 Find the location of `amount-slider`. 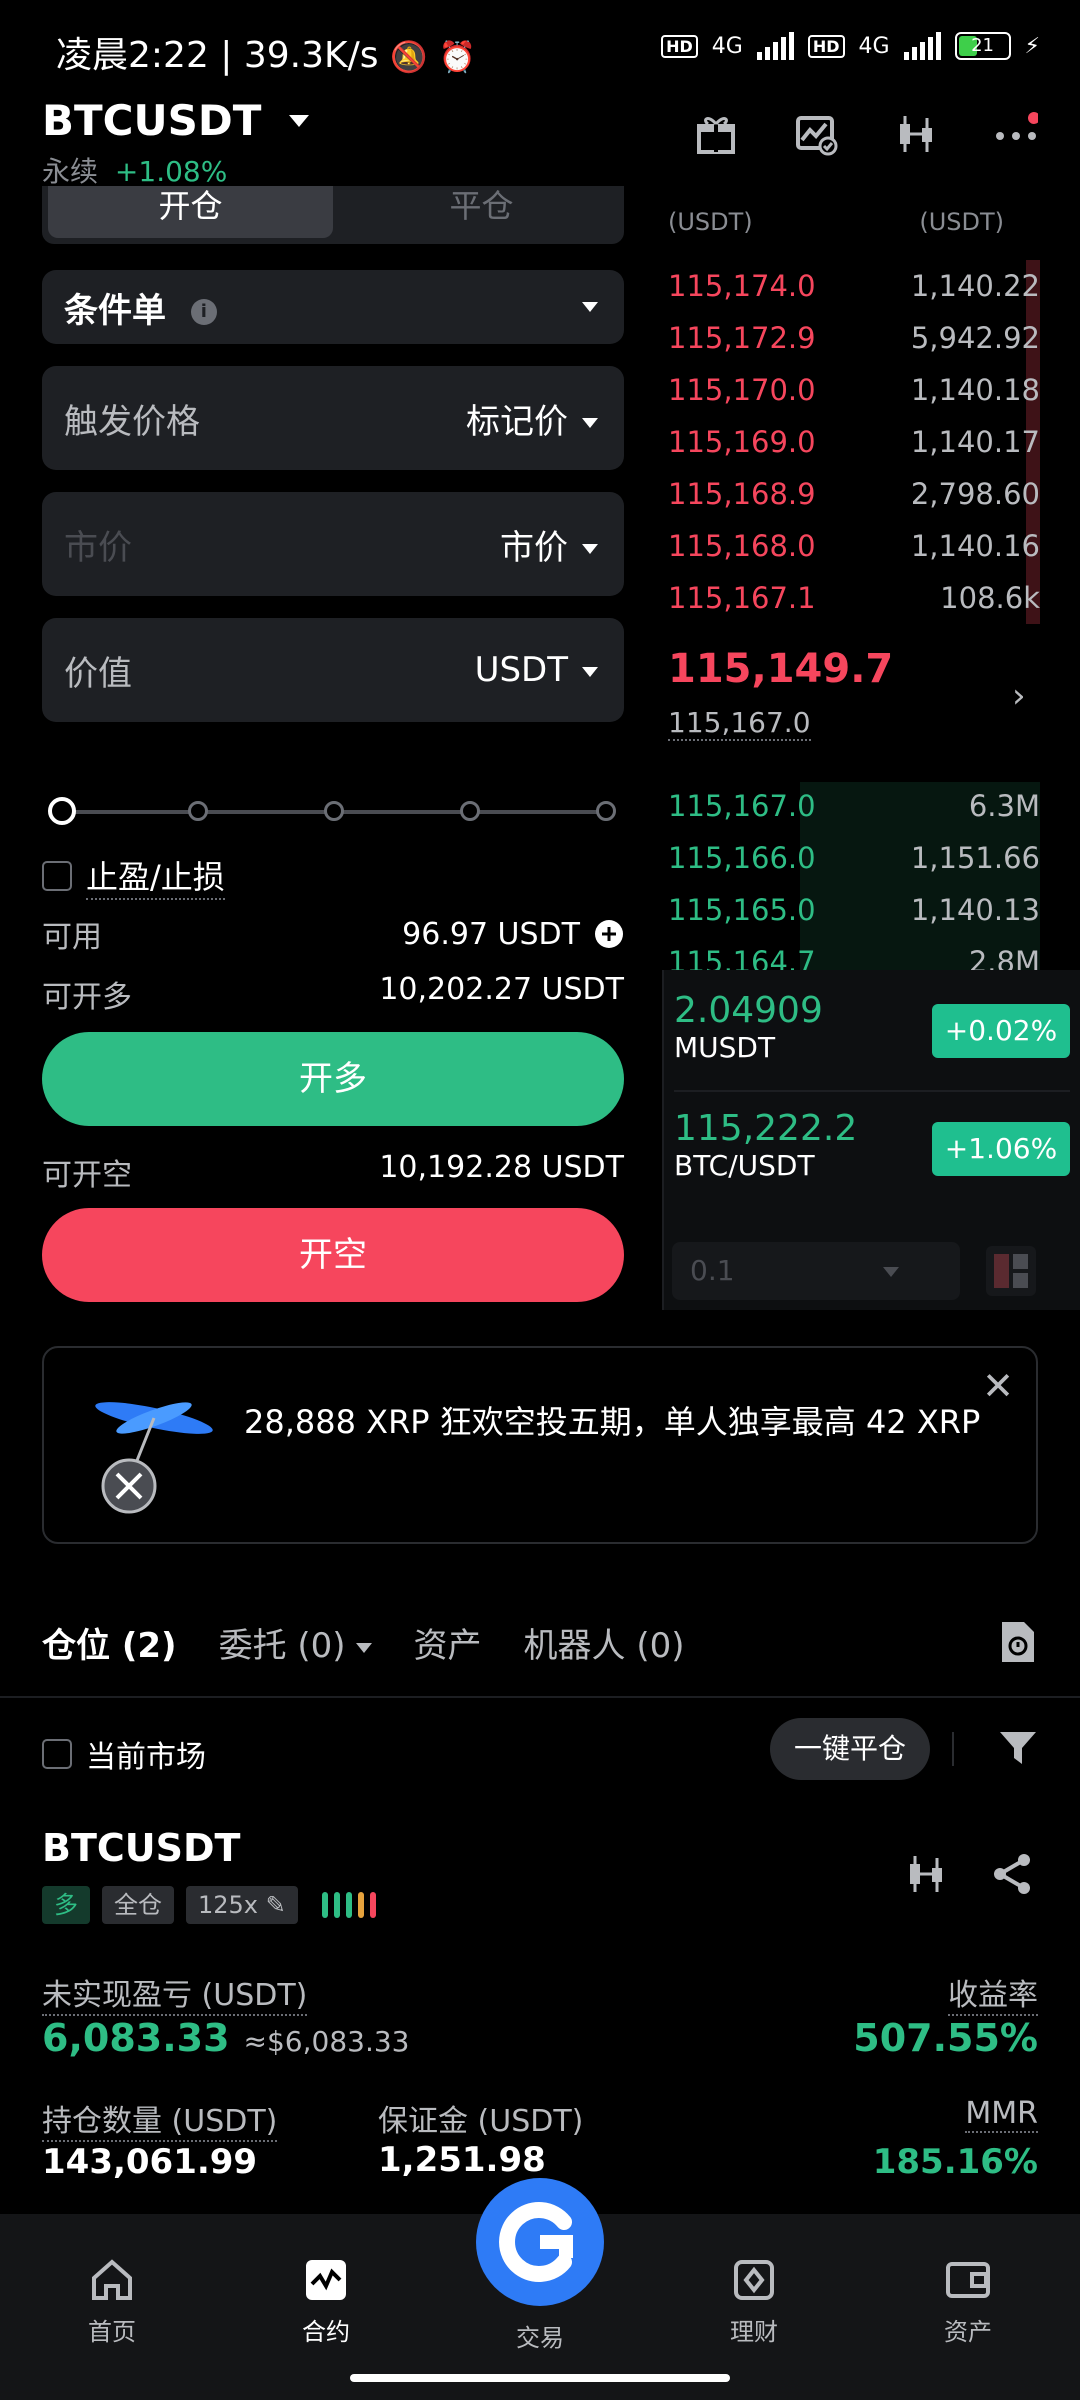

amount-slider is located at coordinates (332, 811).